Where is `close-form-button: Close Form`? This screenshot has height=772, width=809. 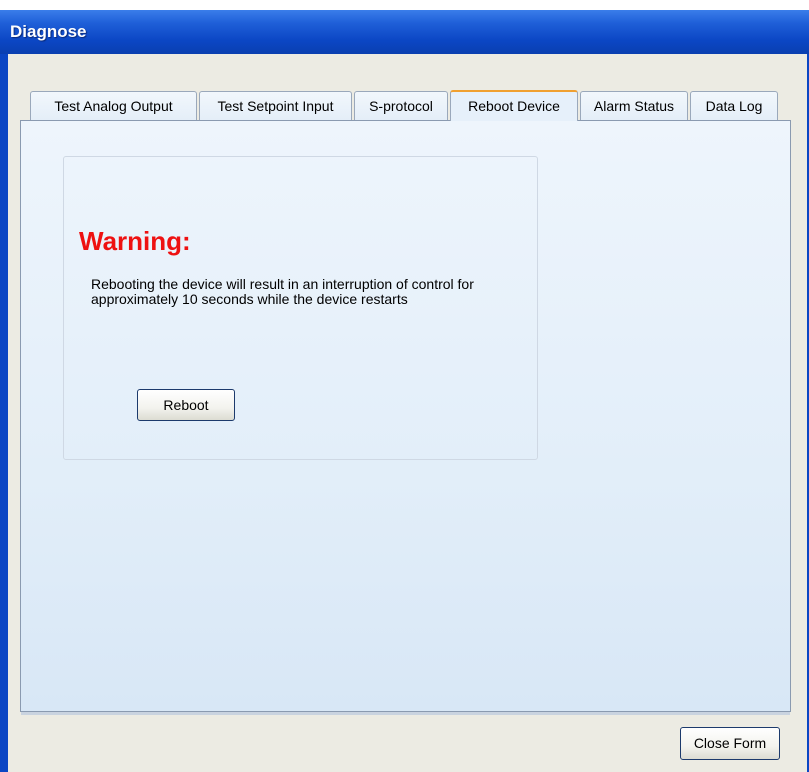 close-form-button: Close Form is located at coordinates (730, 743).